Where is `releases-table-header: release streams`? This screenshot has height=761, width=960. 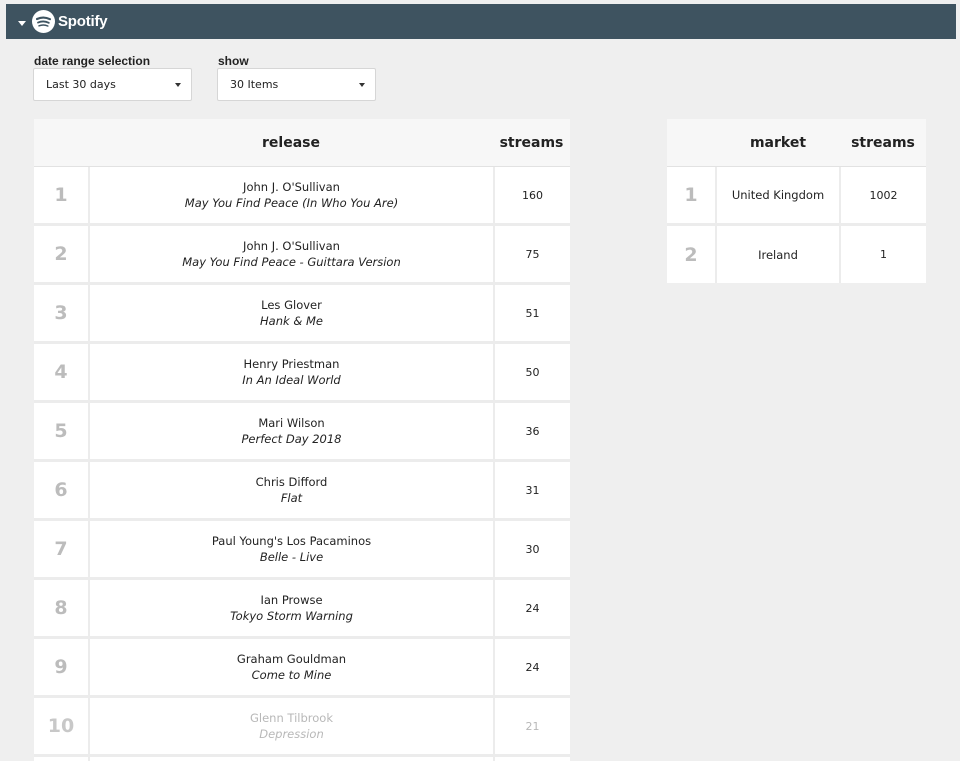 releases-table-header: release streams is located at coordinates (302, 143).